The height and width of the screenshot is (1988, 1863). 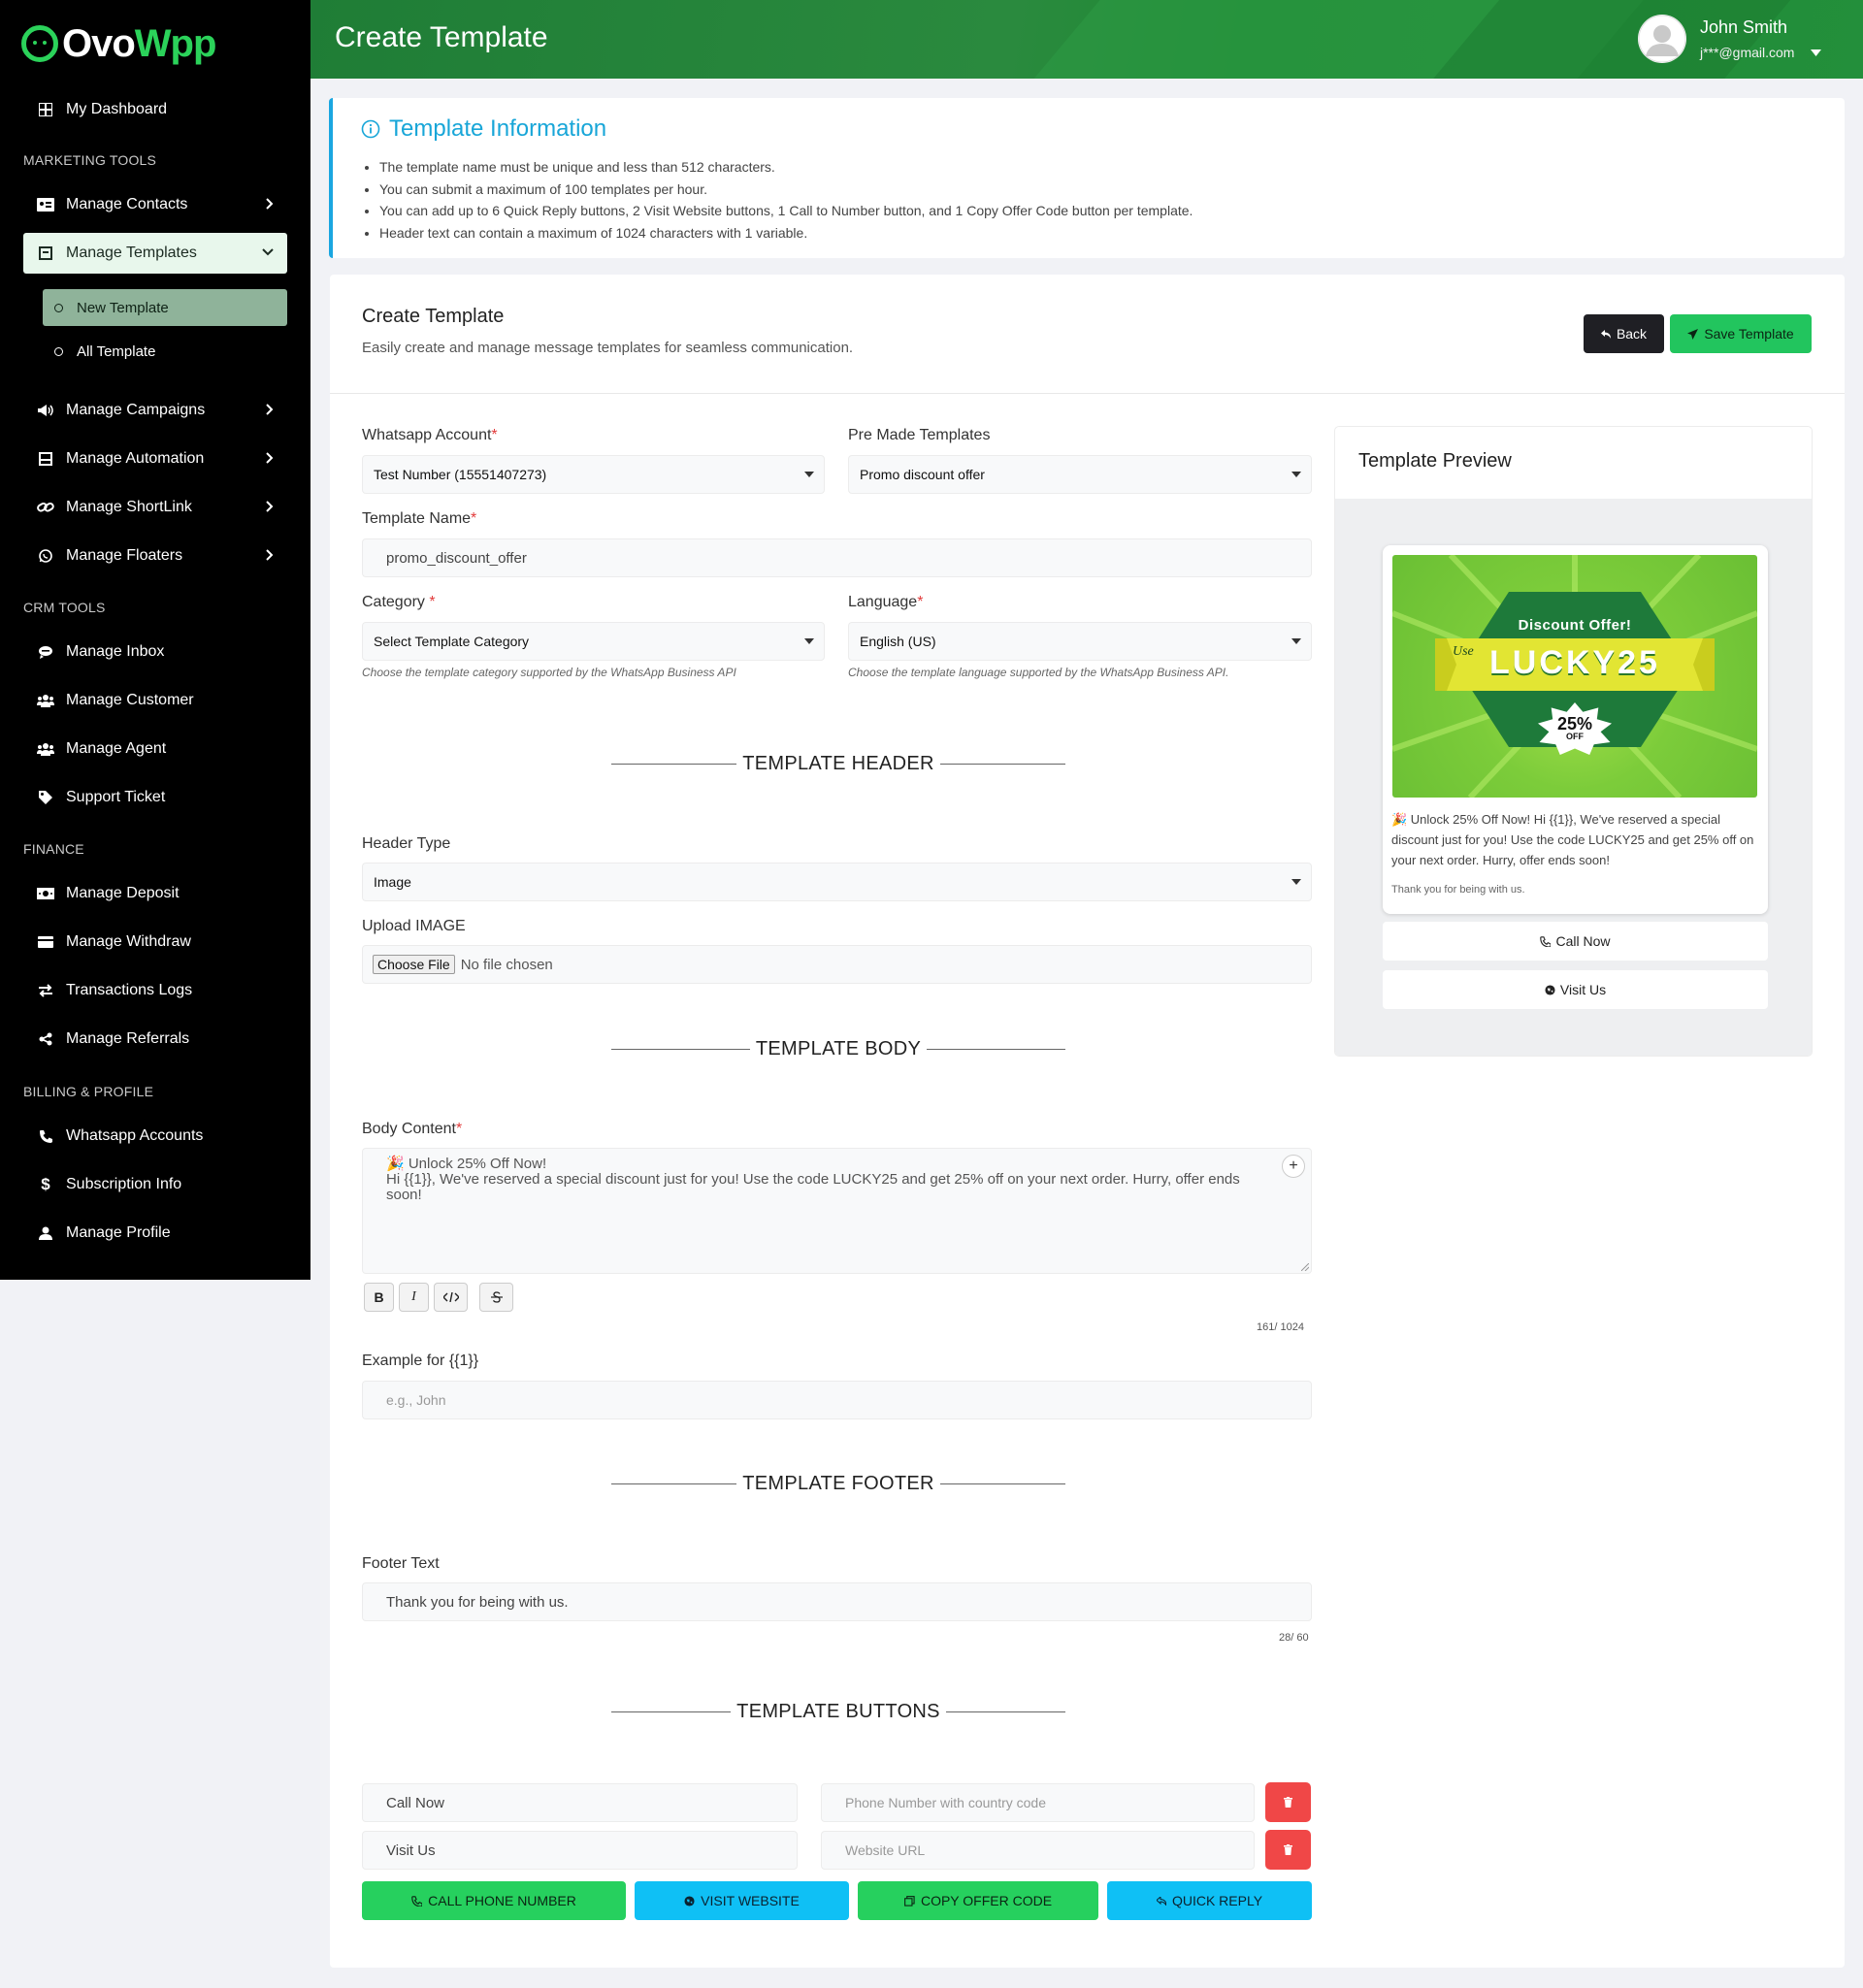 I want to click on add-visit-website-button: VISIT WEBSITE, so click(x=742, y=1900).